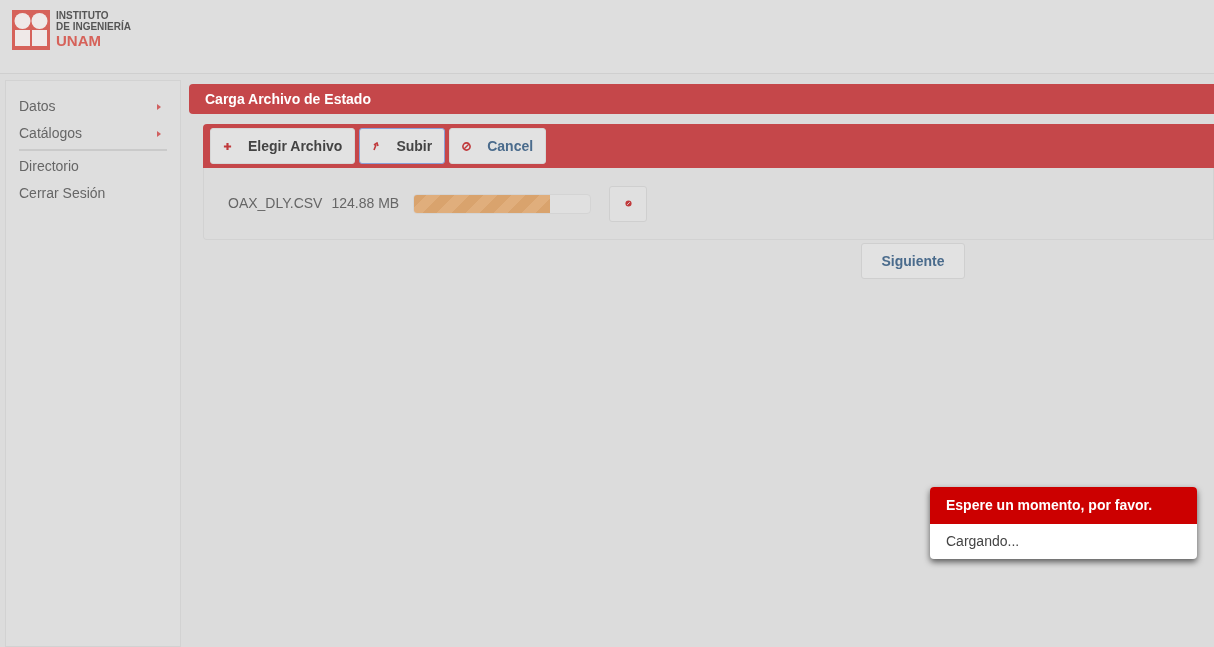 This screenshot has width=1214, height=647. What do you see at coordinates (93, 106) in the screenshot?
I see `menu-item: Datos` at bounding box center [93, 106].